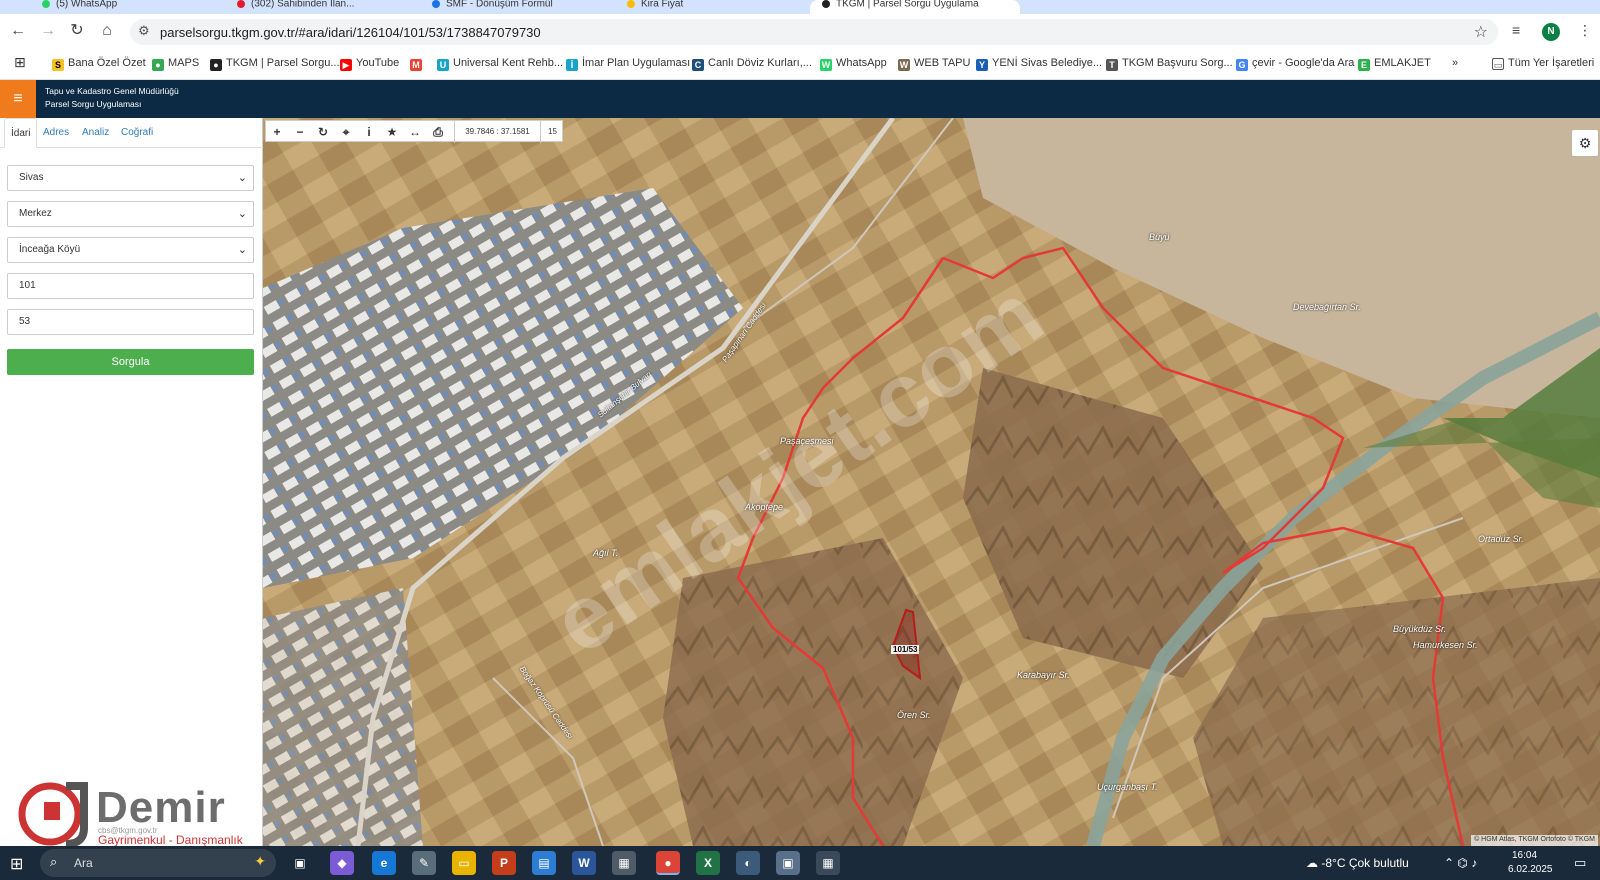 This screenshot has height=880, width=1600. I want to click on tab-idari: İdari, so click(21, 133).